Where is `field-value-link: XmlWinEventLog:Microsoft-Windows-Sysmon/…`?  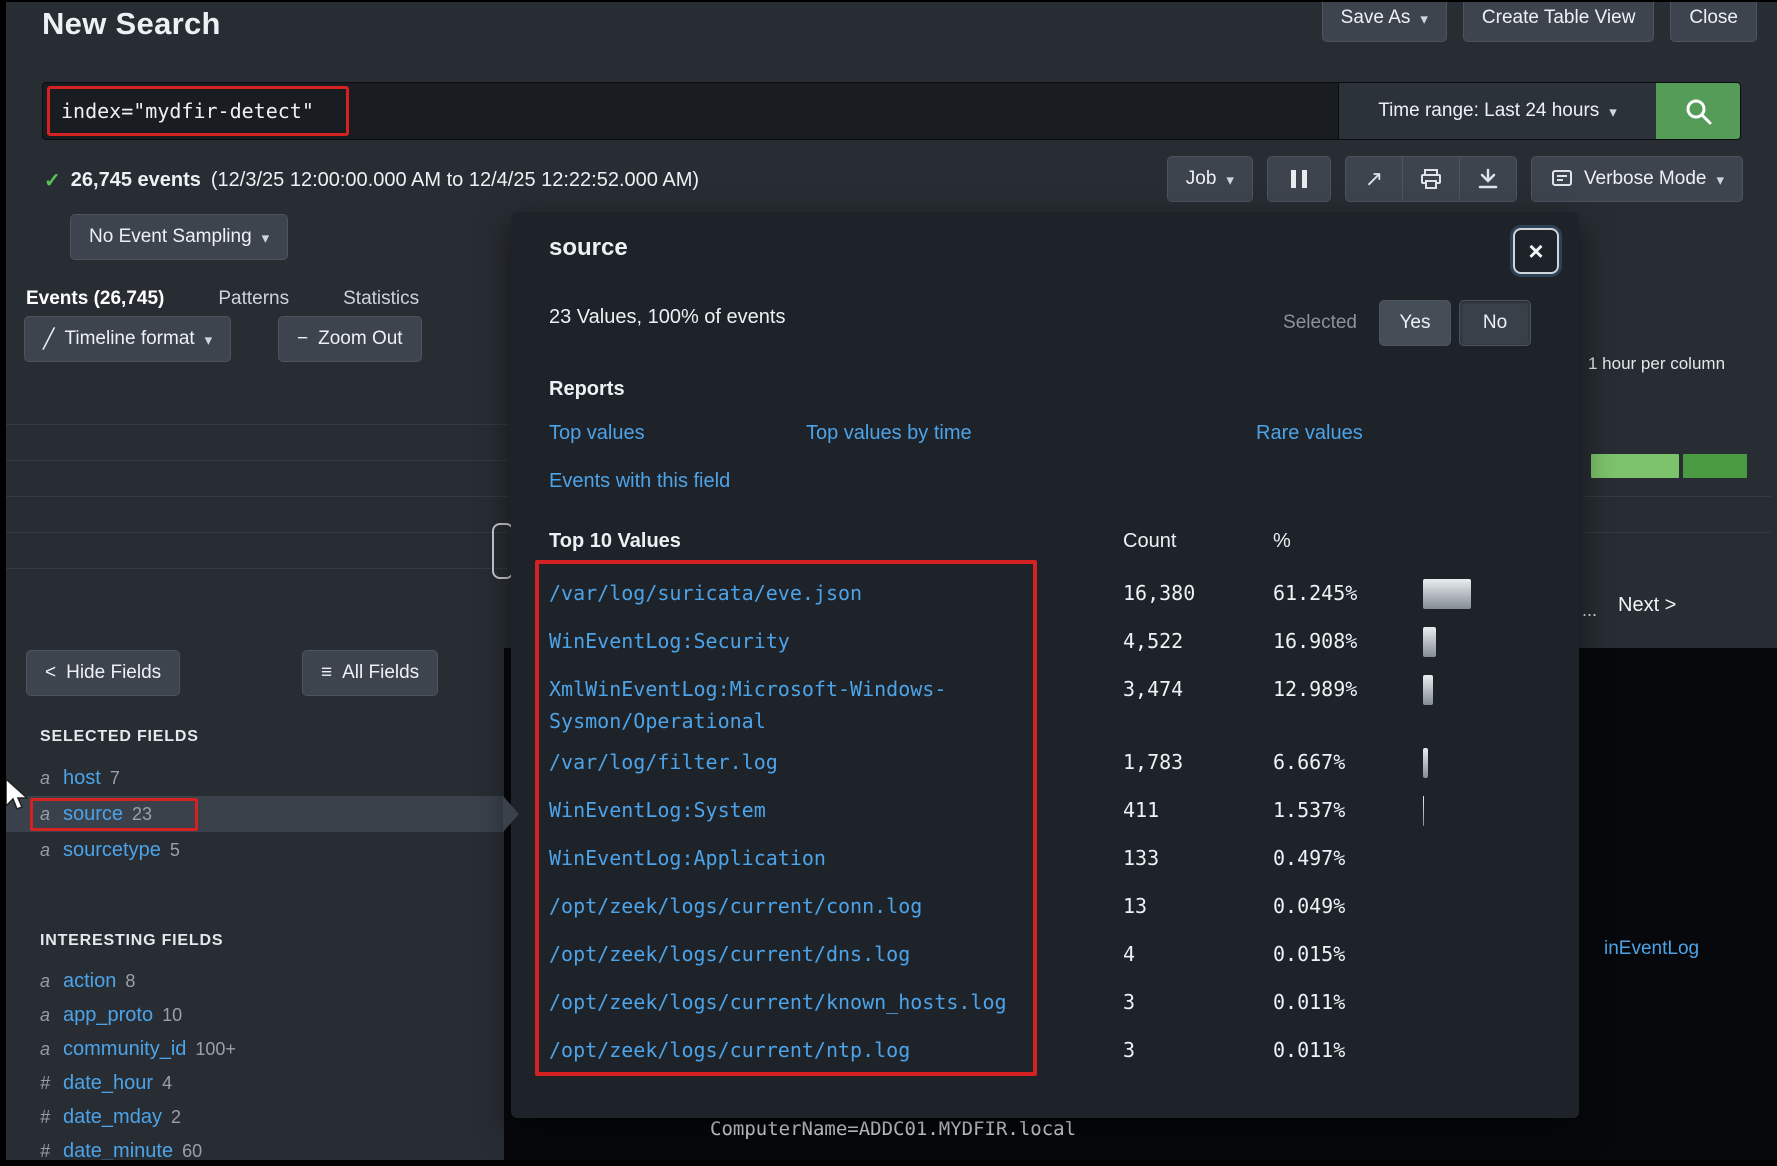 field-value-link: XmlWinEventLog:Microsoft-Windows-Sysmon/… is located at coordinates (836, 705).